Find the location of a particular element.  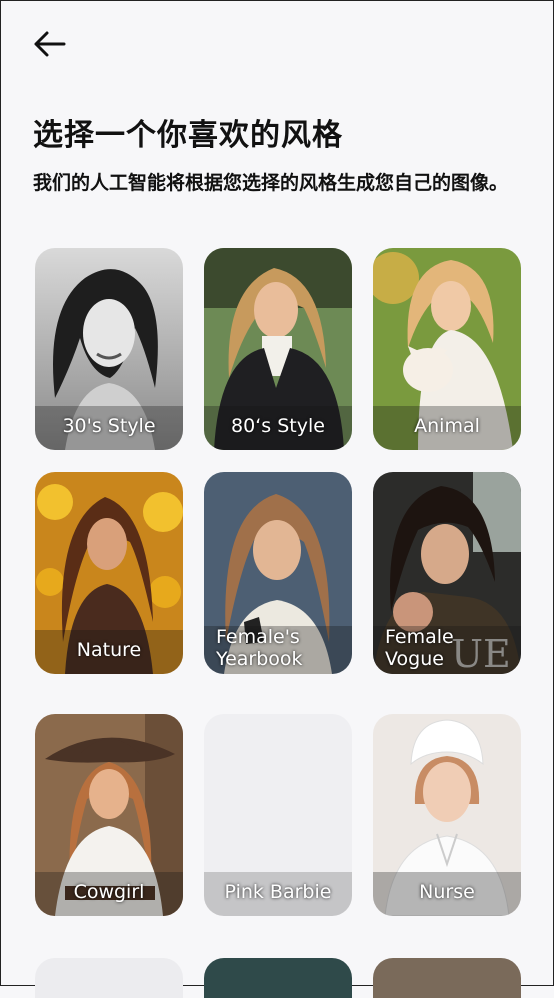

style-label: Pink Barbie is located at coordinates (278, 894).